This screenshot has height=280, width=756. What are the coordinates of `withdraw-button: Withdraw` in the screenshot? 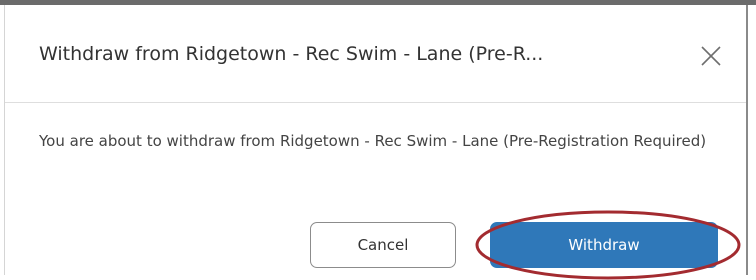 It's located at (604, 245).